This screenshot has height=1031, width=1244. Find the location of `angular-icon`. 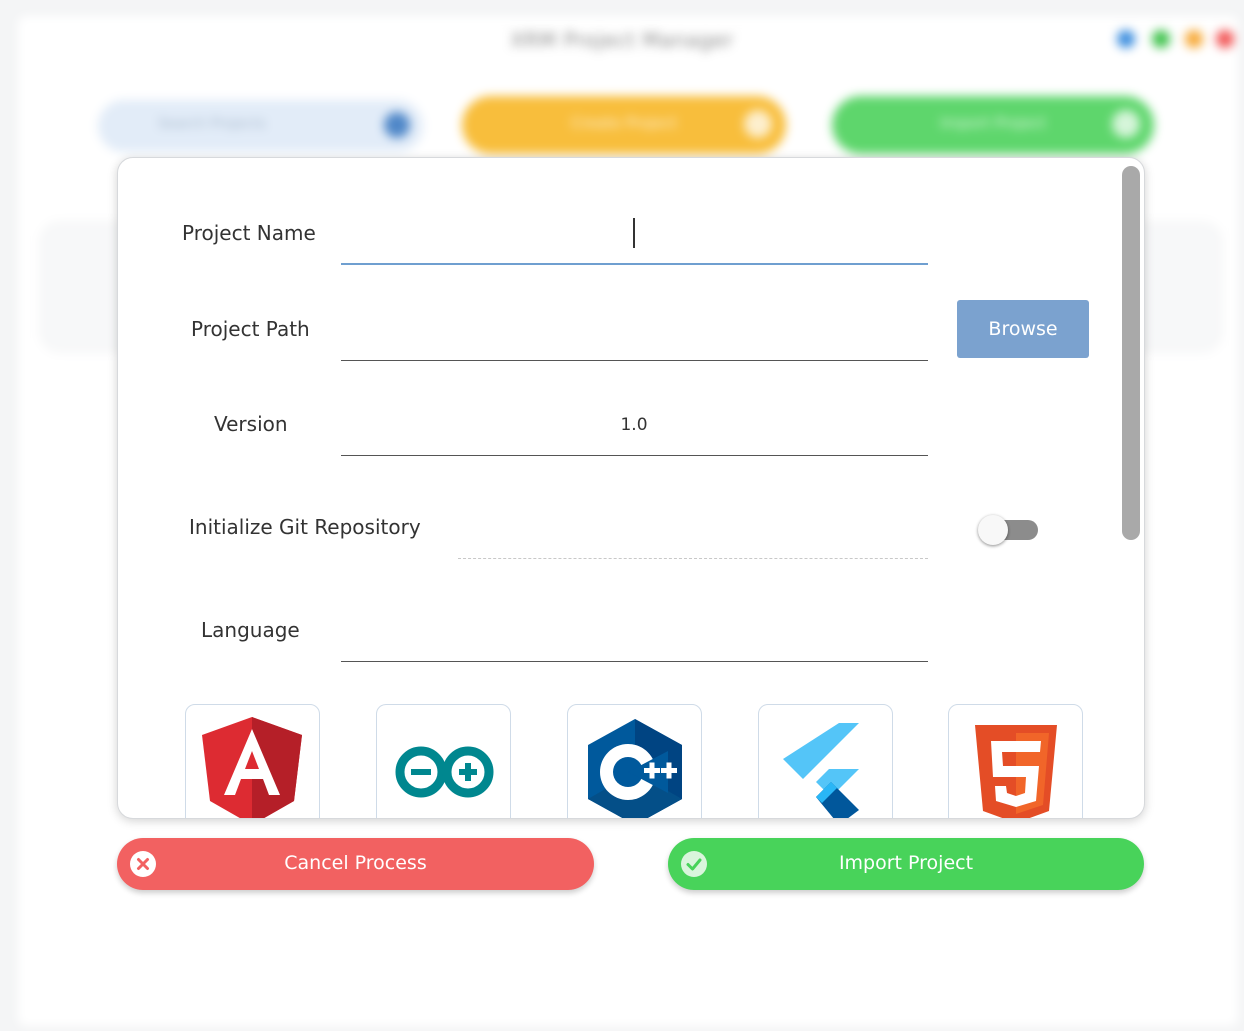

angular-icon is located at coordinates (252, 767).